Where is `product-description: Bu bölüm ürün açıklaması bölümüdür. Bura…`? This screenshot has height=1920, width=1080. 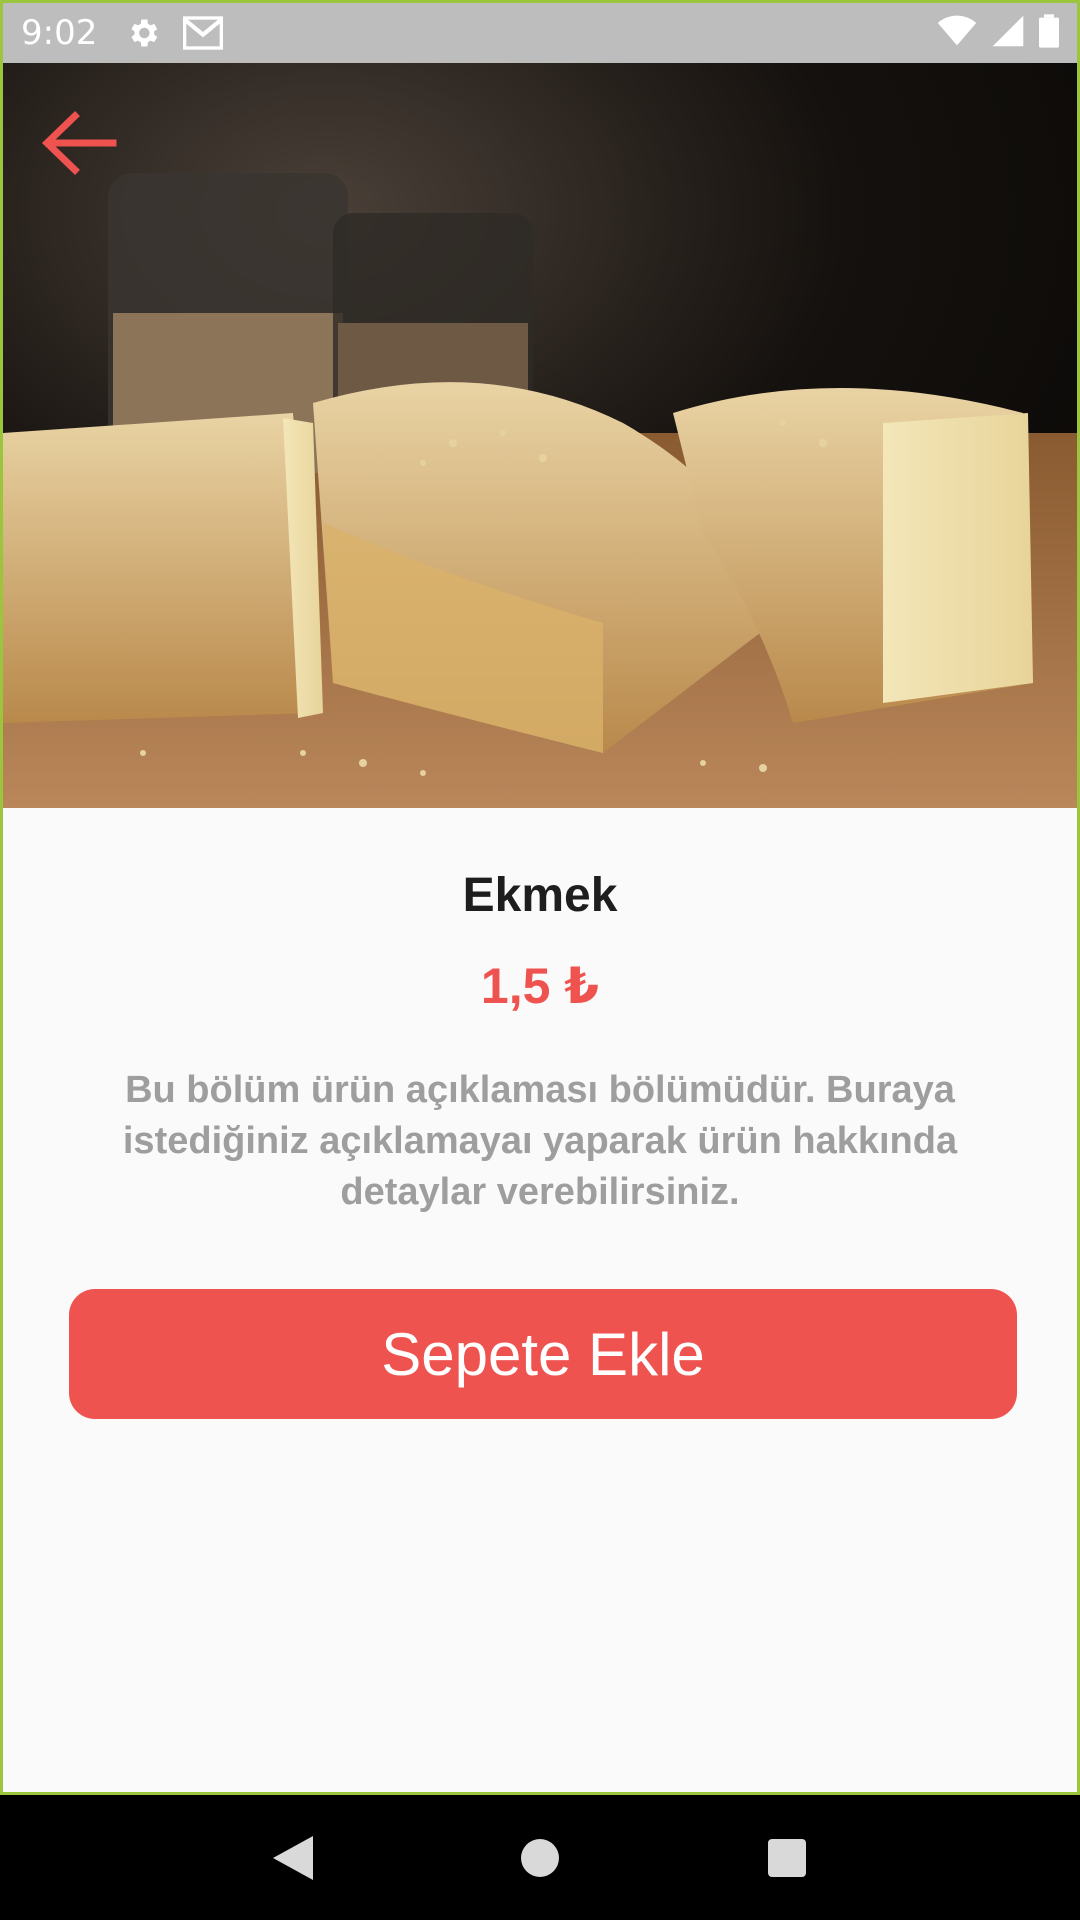
product-description: Bu bölüm ürün açıklaması bölümüdür. Bura… is located at coordinates (540, 1141).